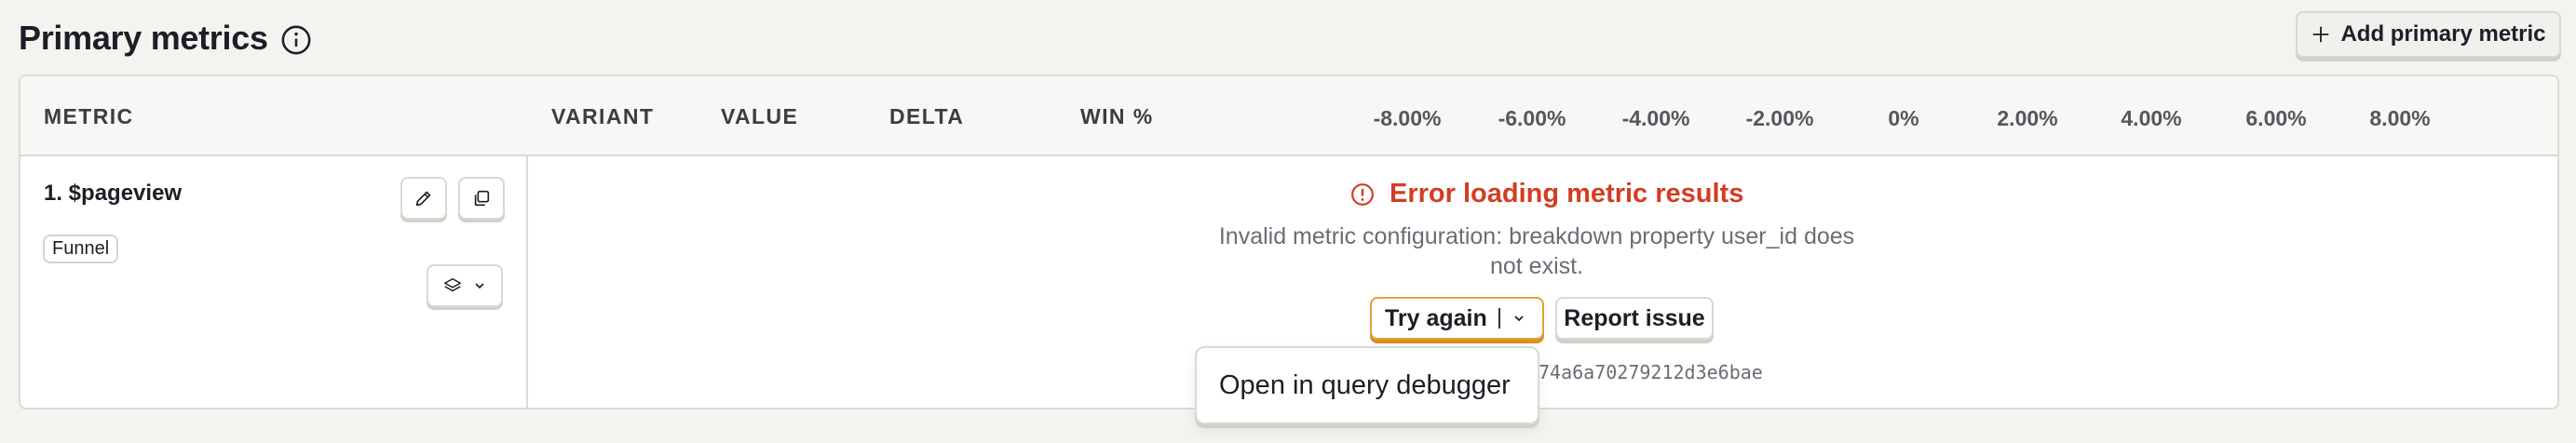 This screenshot has height=443, width=2576. I want to click on axis-tick: 6.00%, so click(2276, 118).